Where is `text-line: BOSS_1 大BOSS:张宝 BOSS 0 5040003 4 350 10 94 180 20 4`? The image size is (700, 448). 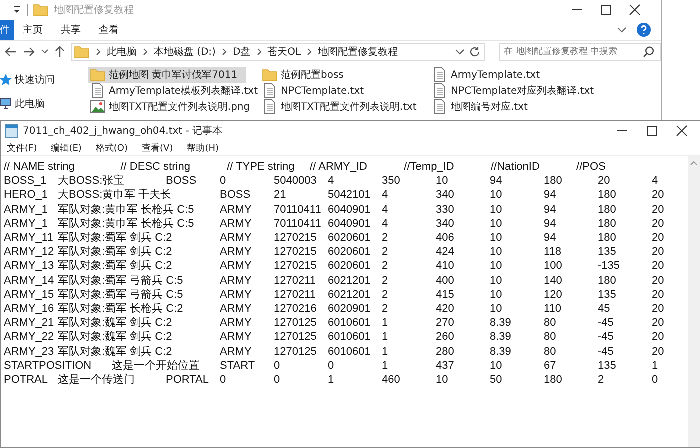
text-line: BOSS_1 大BOSS:张宝 BOSS 0 5040003 4 350 10 94 180 20 4 is located at coordinates (332, 181).